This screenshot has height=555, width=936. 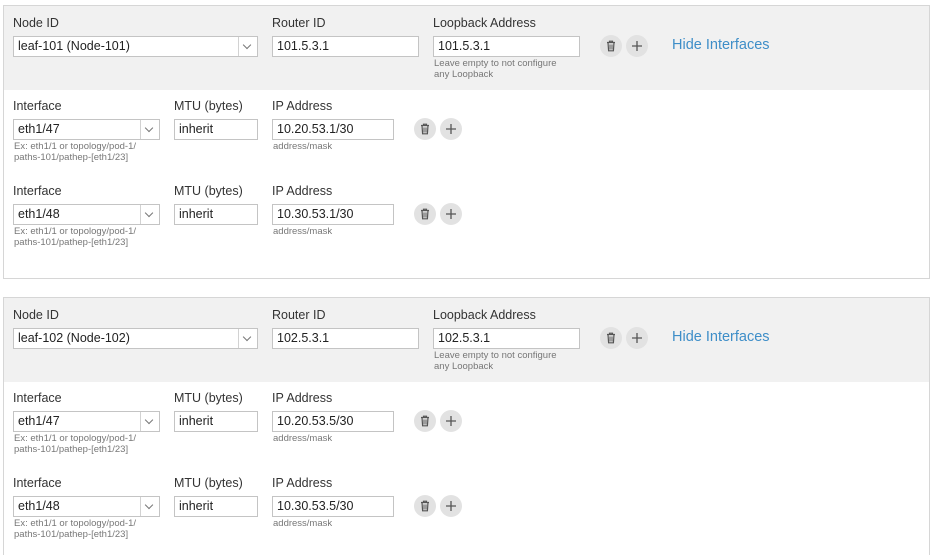 I want to click on router-id-input: 102.5.3.1, so click(x=345, y=338).